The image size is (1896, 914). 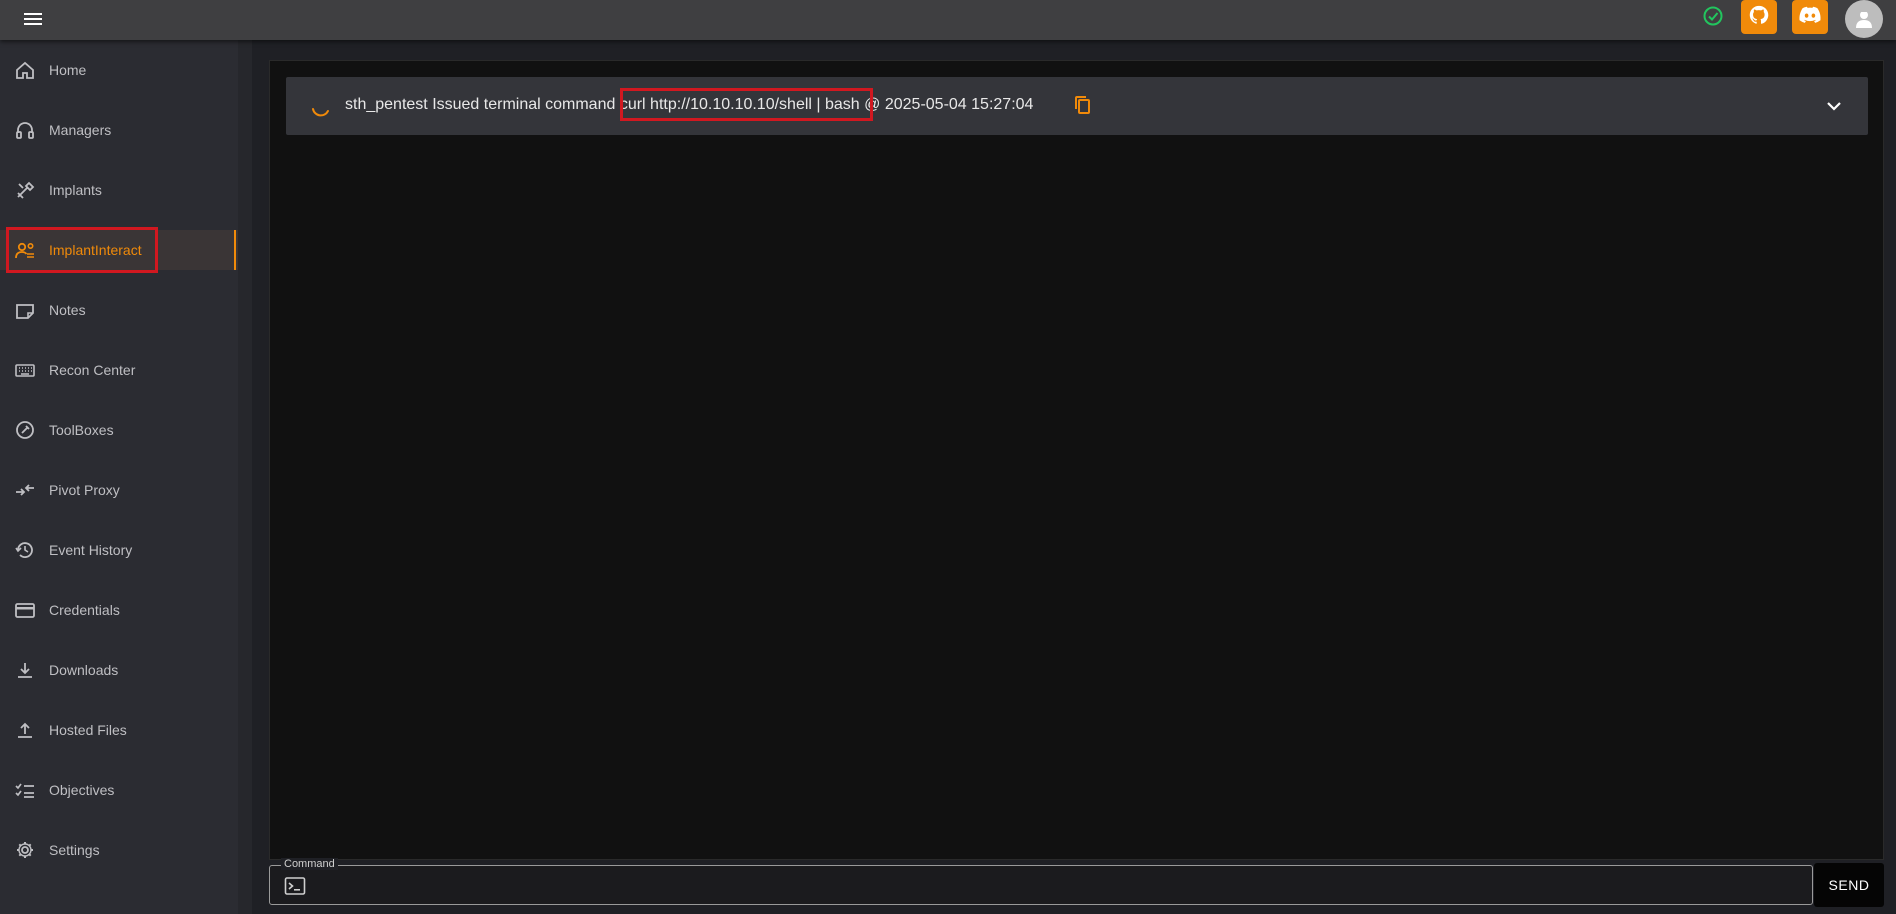 I want to click on copy-icon, so click(x=1083, y=105).